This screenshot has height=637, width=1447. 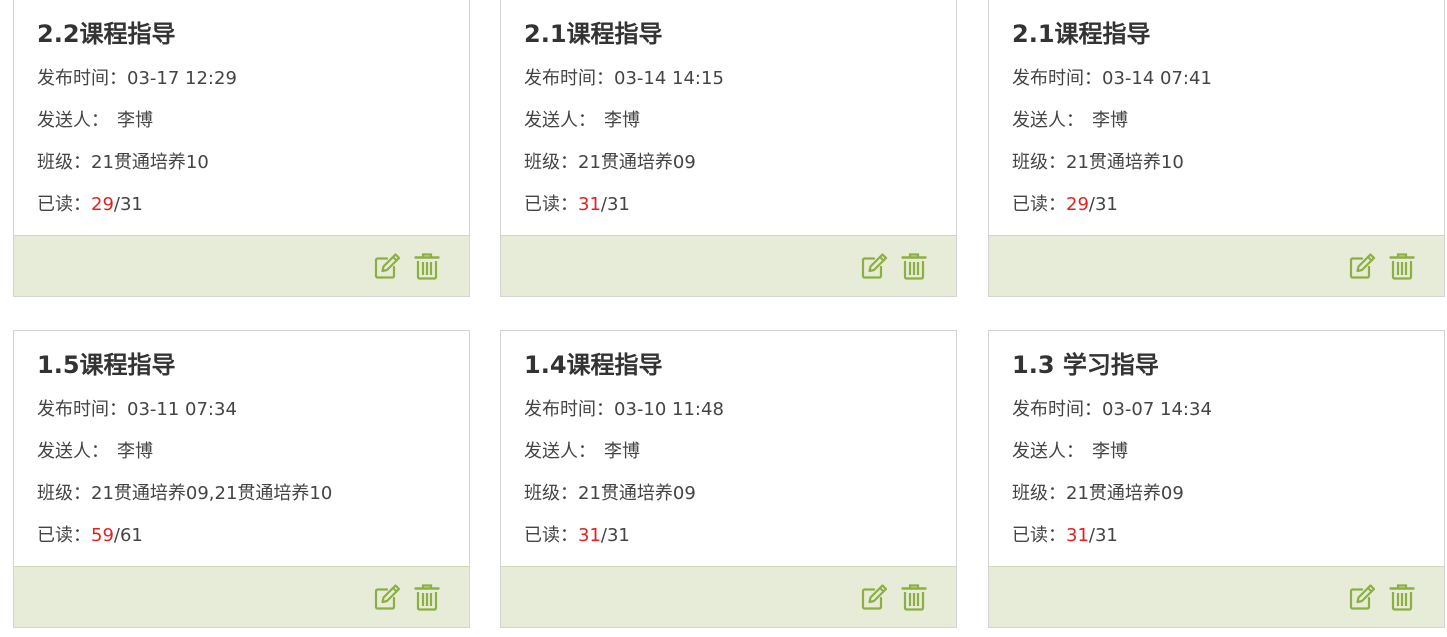 I want to click on card-title: 2.2课程指导, so click(x=253, y=34).